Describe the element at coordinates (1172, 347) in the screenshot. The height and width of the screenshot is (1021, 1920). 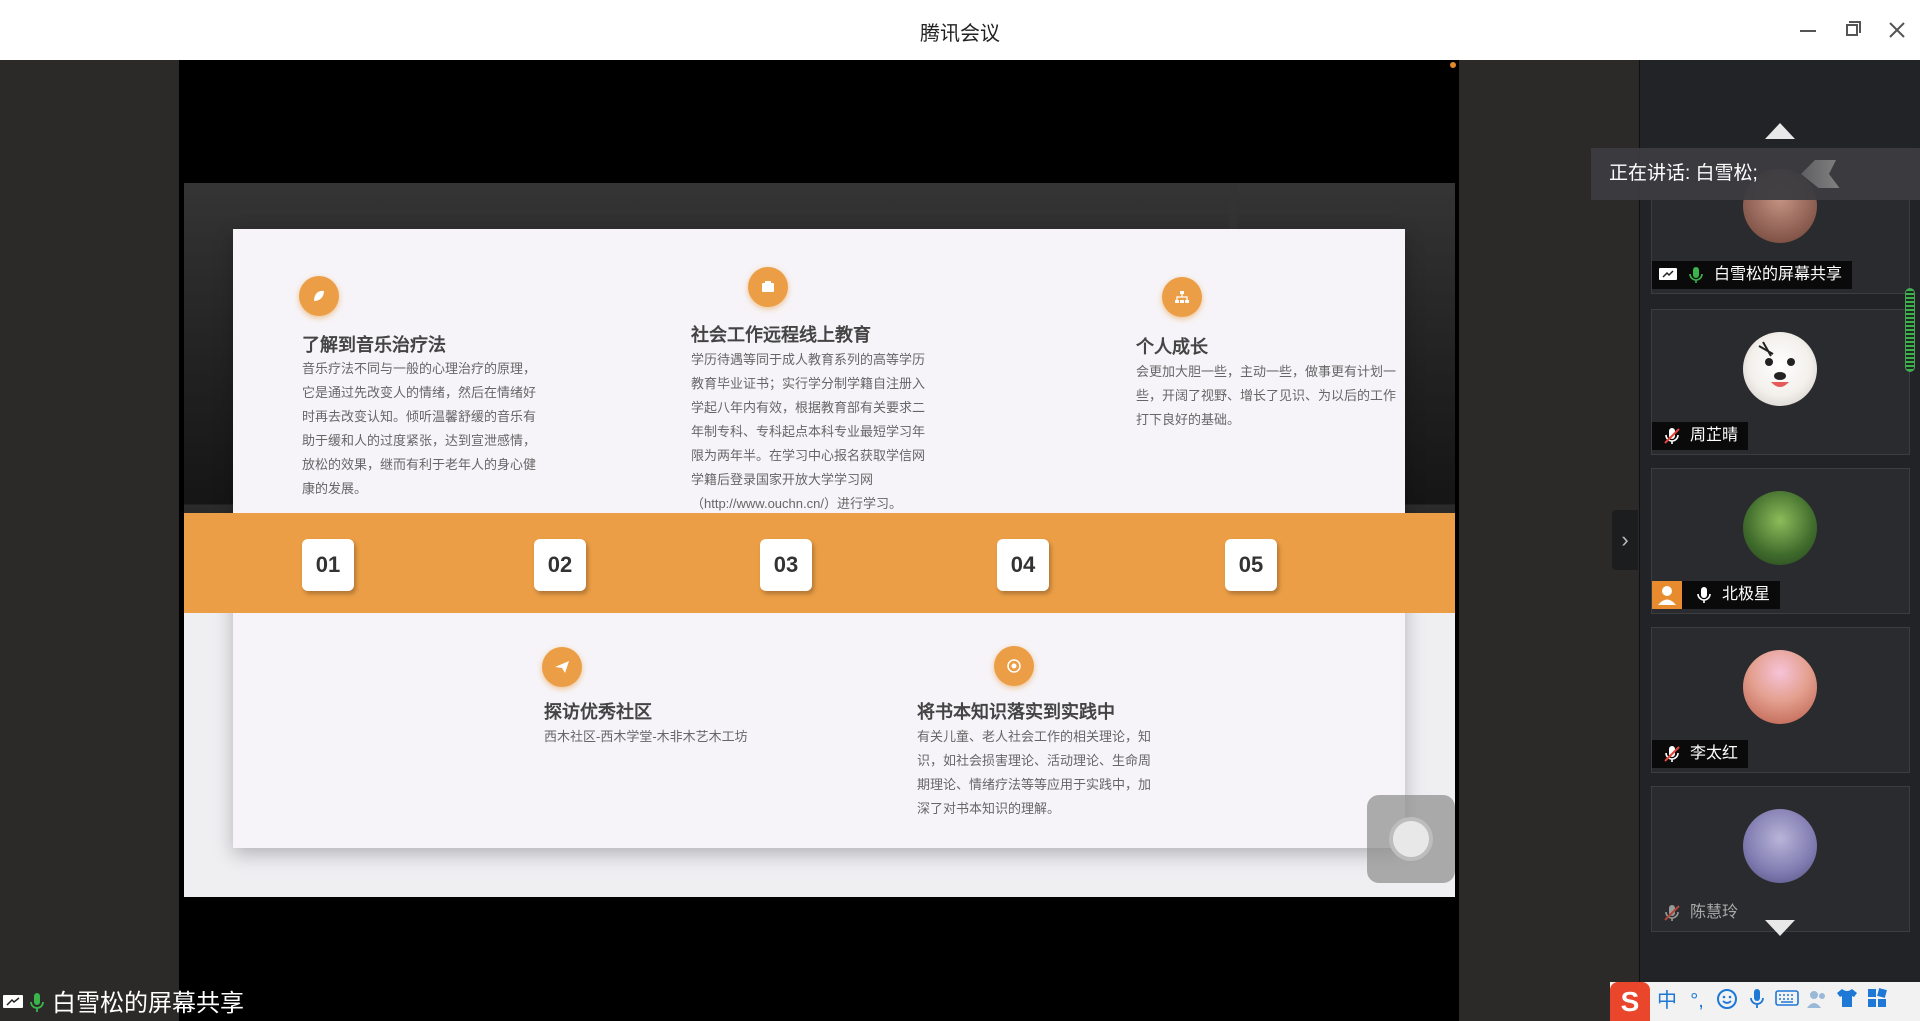
I see `section-3-title: 个人成长` at that location.